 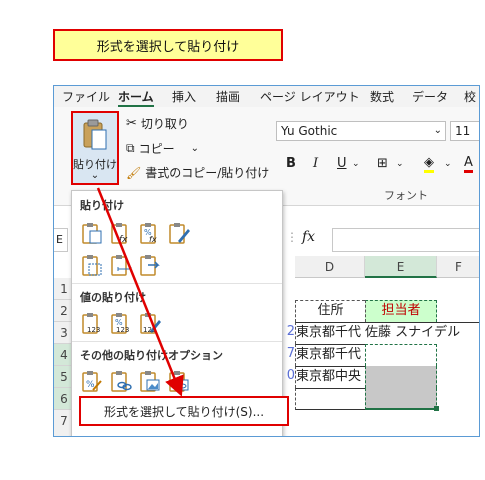 What do you see at coordinates (405, 240) in the screenshot?
I see `formula-input` at bounding box center [405, 240].